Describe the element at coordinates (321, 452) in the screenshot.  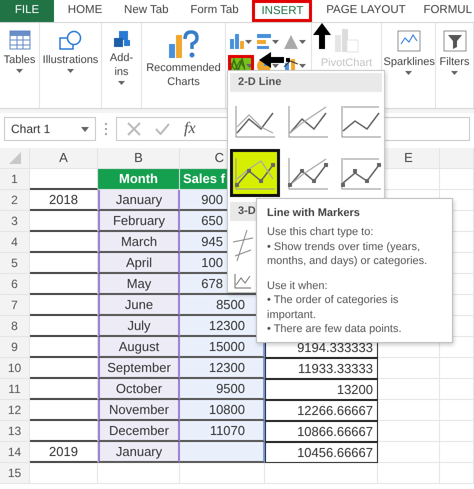
I see `table-cell: 10456.66667` at that location.